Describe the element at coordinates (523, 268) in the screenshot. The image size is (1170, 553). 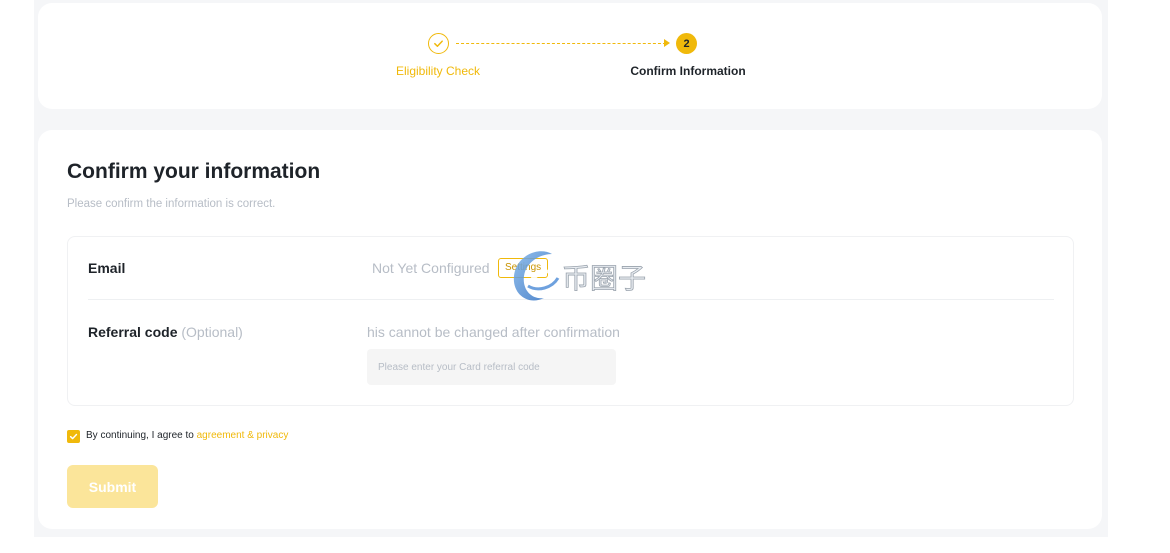
I see `email-settings-button: Settings` at that location.